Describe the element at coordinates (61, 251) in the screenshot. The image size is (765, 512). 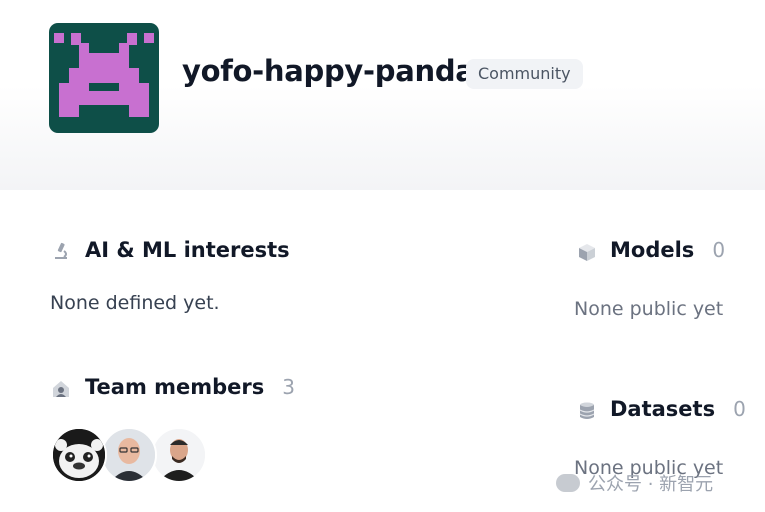
I see `microscope-icon` at that location.